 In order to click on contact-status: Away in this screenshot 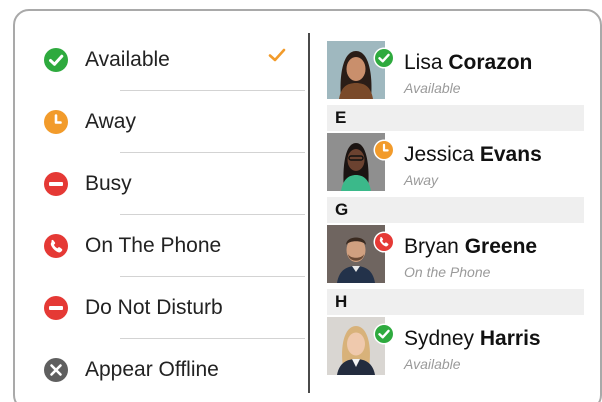, I will do `click(421, 180)`.